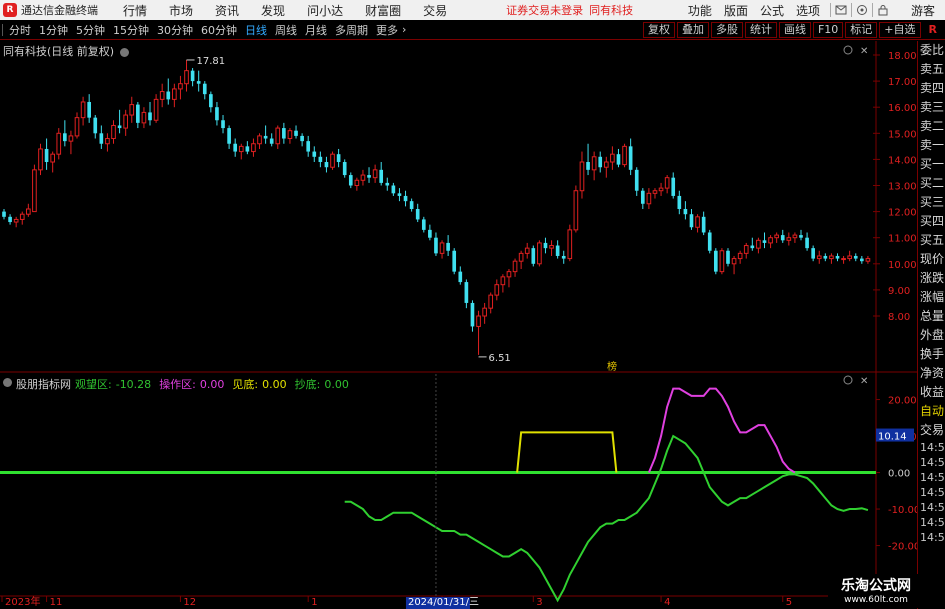  Describe the element at coordinates (848, 50) in the screenshot. I see `pane-settings-icon` at that location.